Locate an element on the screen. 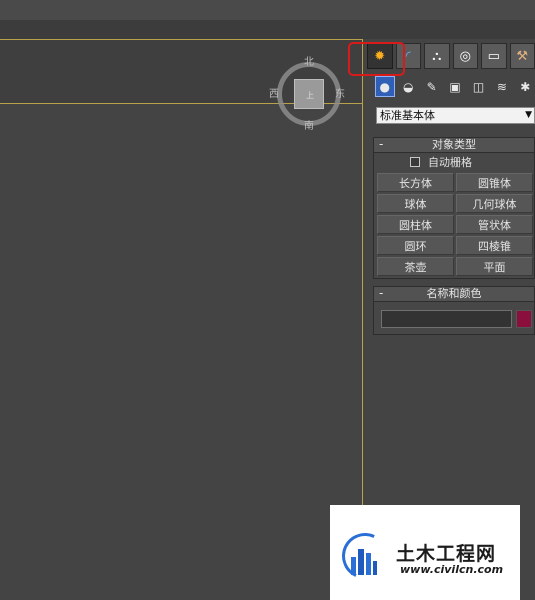 This screenshot has width=535, height=600. helper-icon: ◫ is located at coordinates (478, 86).